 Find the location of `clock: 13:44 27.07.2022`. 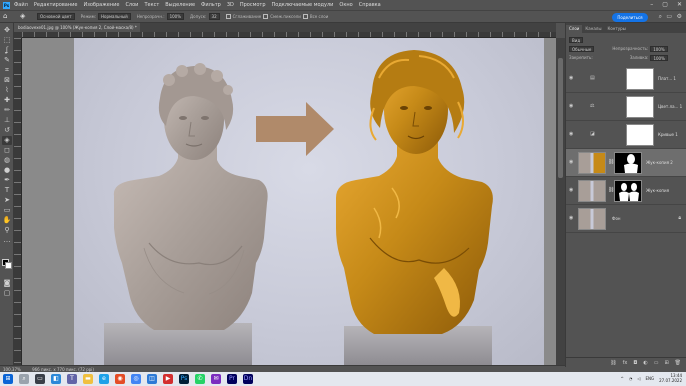

clock: 13:44 27.07.2022 is located at coordinates (670, 378).